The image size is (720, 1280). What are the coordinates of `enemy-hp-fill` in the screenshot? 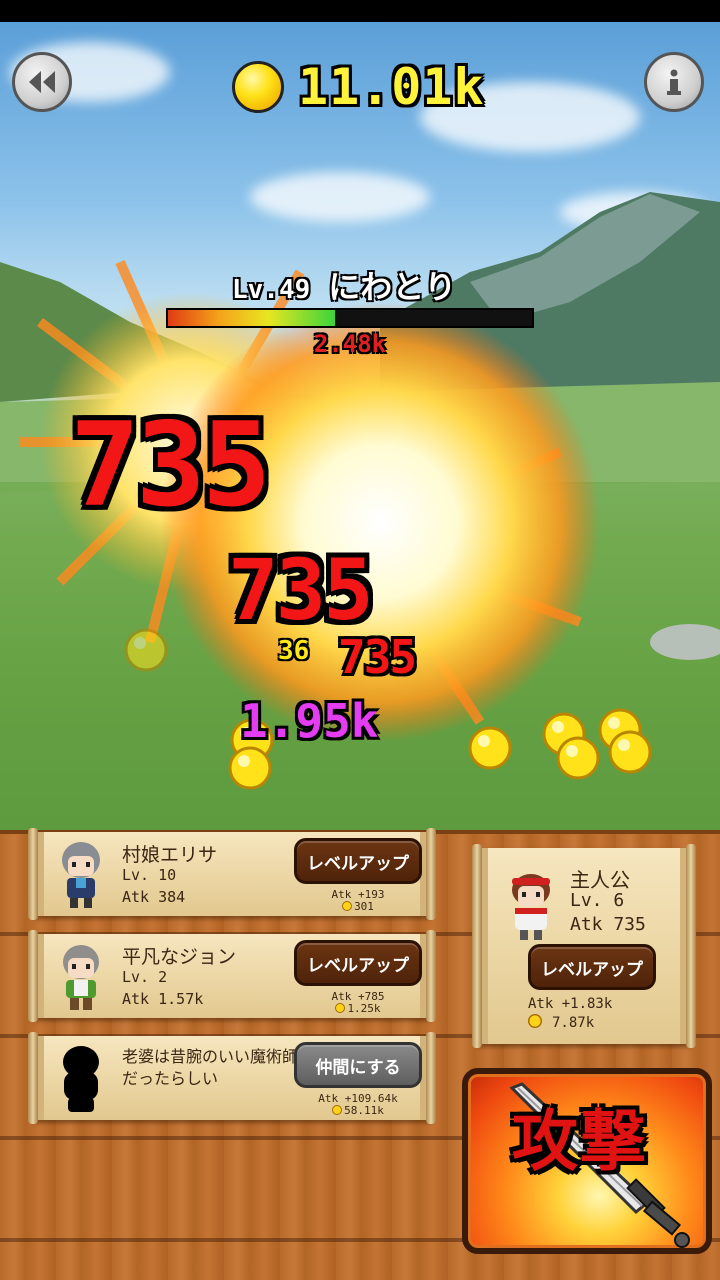 It's located at (252, 318).